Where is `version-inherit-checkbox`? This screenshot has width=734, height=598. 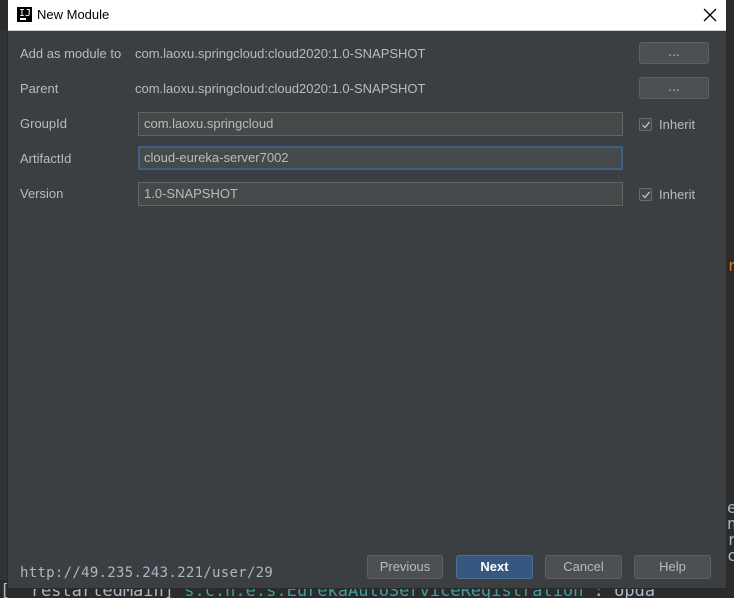 version-inherit-checkbox is located at coordinates (645, 194).